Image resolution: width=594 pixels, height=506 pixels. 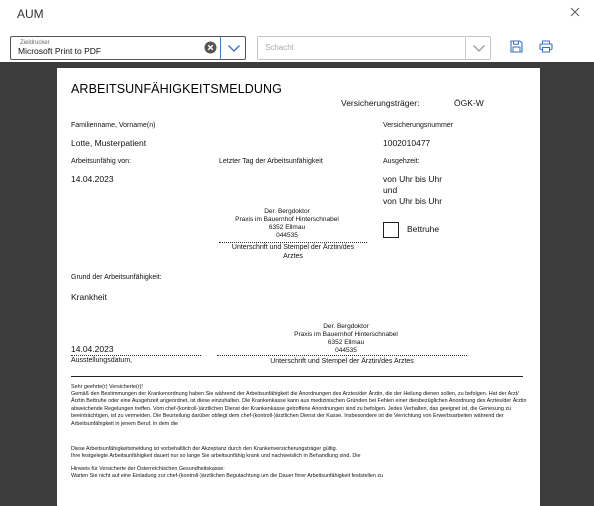 I want to click on tray-select: Schacht, so click(x=374, y=48).